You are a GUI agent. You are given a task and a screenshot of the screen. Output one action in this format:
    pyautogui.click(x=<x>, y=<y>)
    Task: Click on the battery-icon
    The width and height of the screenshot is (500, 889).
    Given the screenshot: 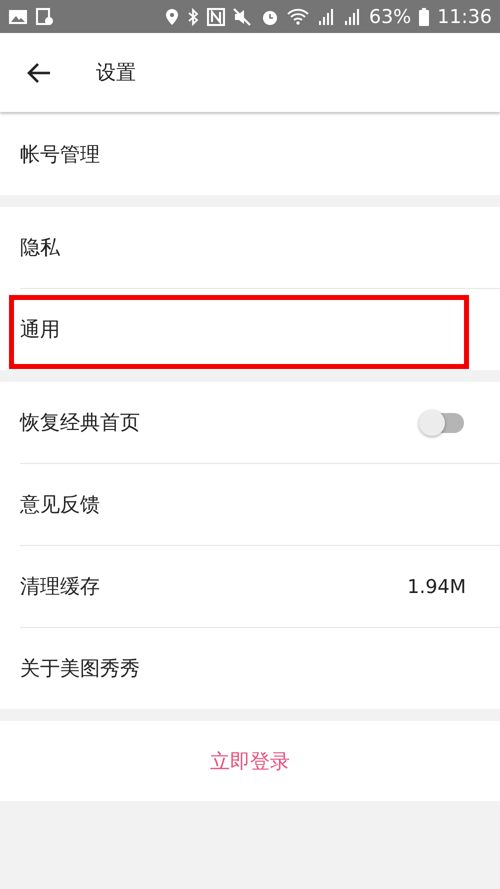 What is the action you would take?
    pyautogui.click(x=424, y=17)
    